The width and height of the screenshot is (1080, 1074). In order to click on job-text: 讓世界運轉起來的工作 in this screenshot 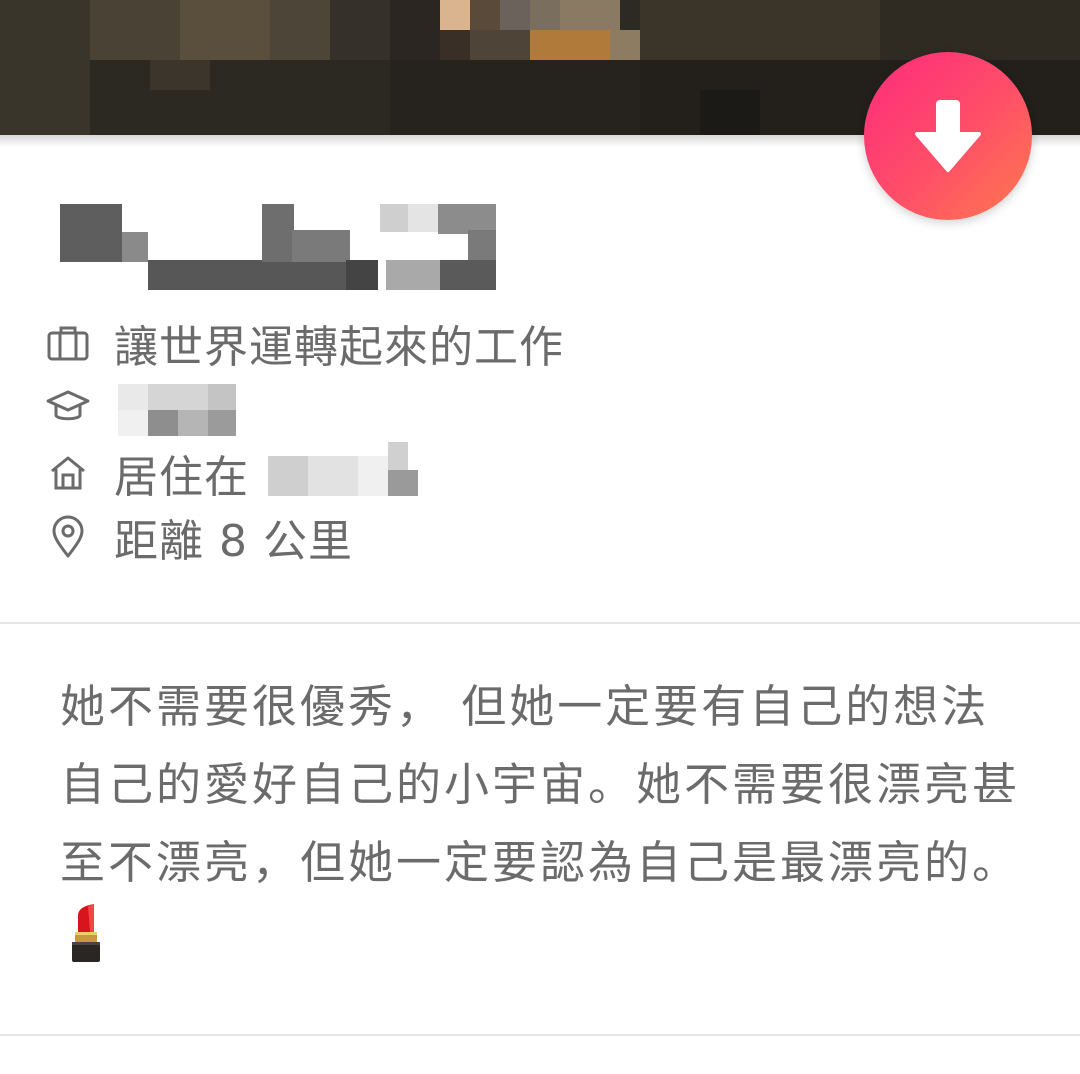, I will do `click(339, 347)`.